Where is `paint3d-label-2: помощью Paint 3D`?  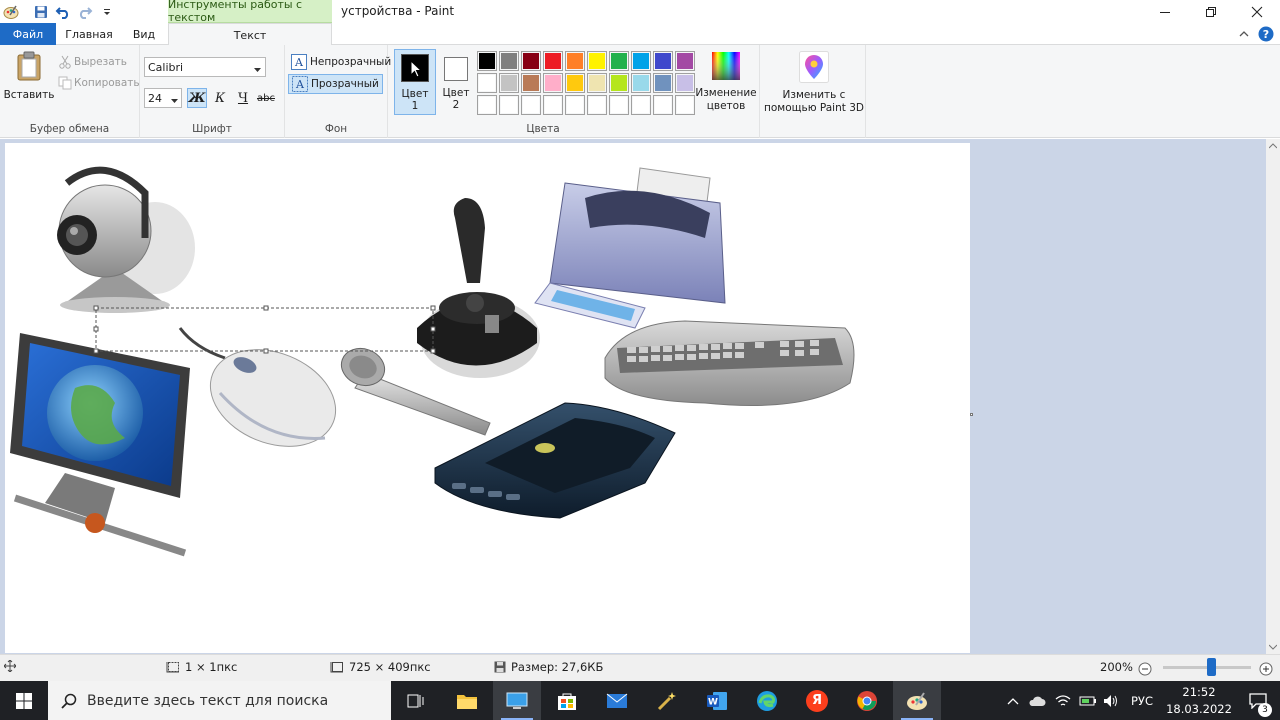
paint3d-label-2: помощью Paint 3D is located at coordinates (814, 108).